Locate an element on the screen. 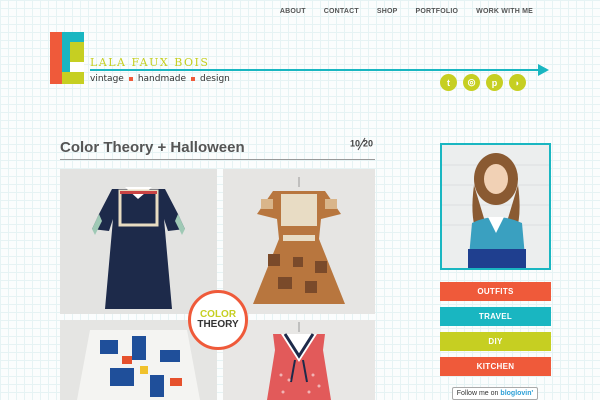 This screenshot has height=400, width=600. bloglovin-follow-button: Follow me on bloglovin' is located at coordinates (495, 393).